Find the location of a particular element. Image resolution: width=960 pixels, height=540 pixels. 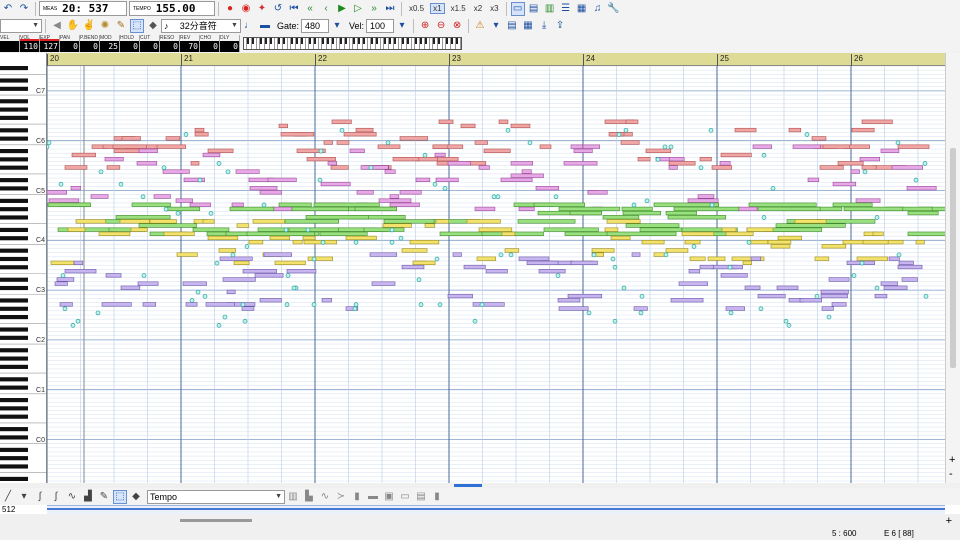

curve-tool-icon: ∫ is located at coordinates (40, 497).